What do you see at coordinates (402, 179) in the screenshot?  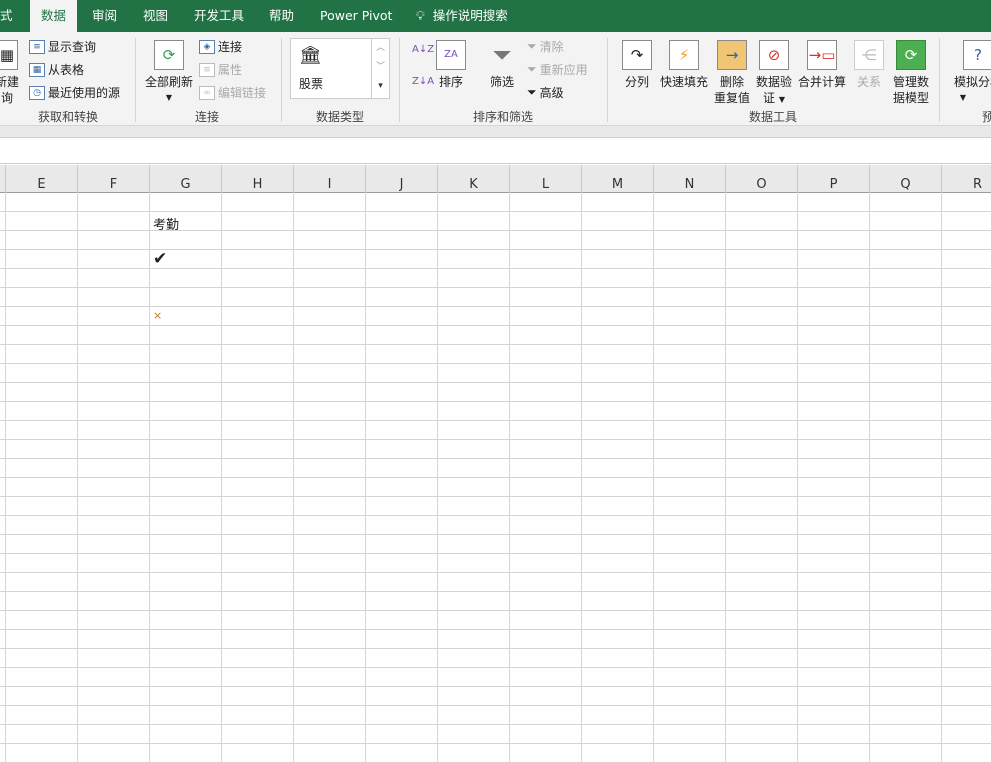 I see `column-header-j: J` at bounding box center [402, 179].